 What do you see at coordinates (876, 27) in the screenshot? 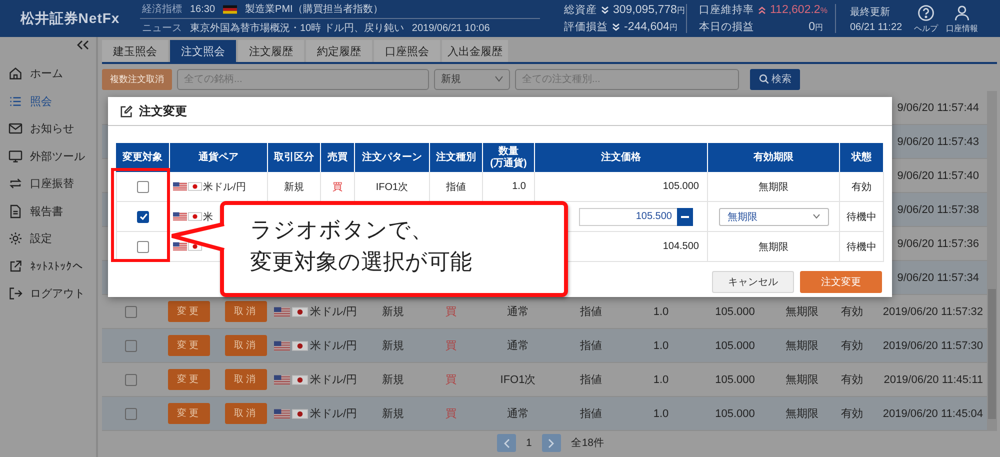
I see `last-update-time: 06/21 11:22` at bounding box center [876, 27].